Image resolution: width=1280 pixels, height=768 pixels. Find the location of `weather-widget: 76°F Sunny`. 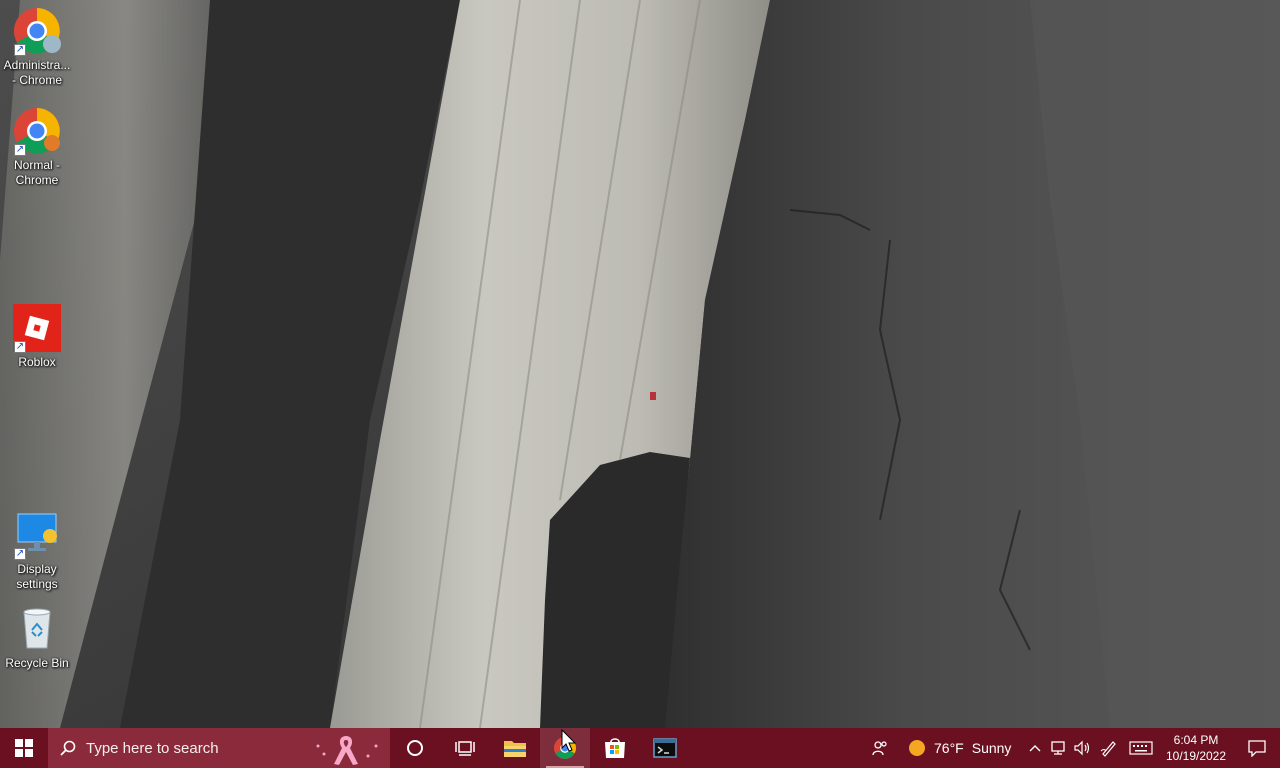

weather-widget: 76°F Sunny is located at coordinates (962, 748).